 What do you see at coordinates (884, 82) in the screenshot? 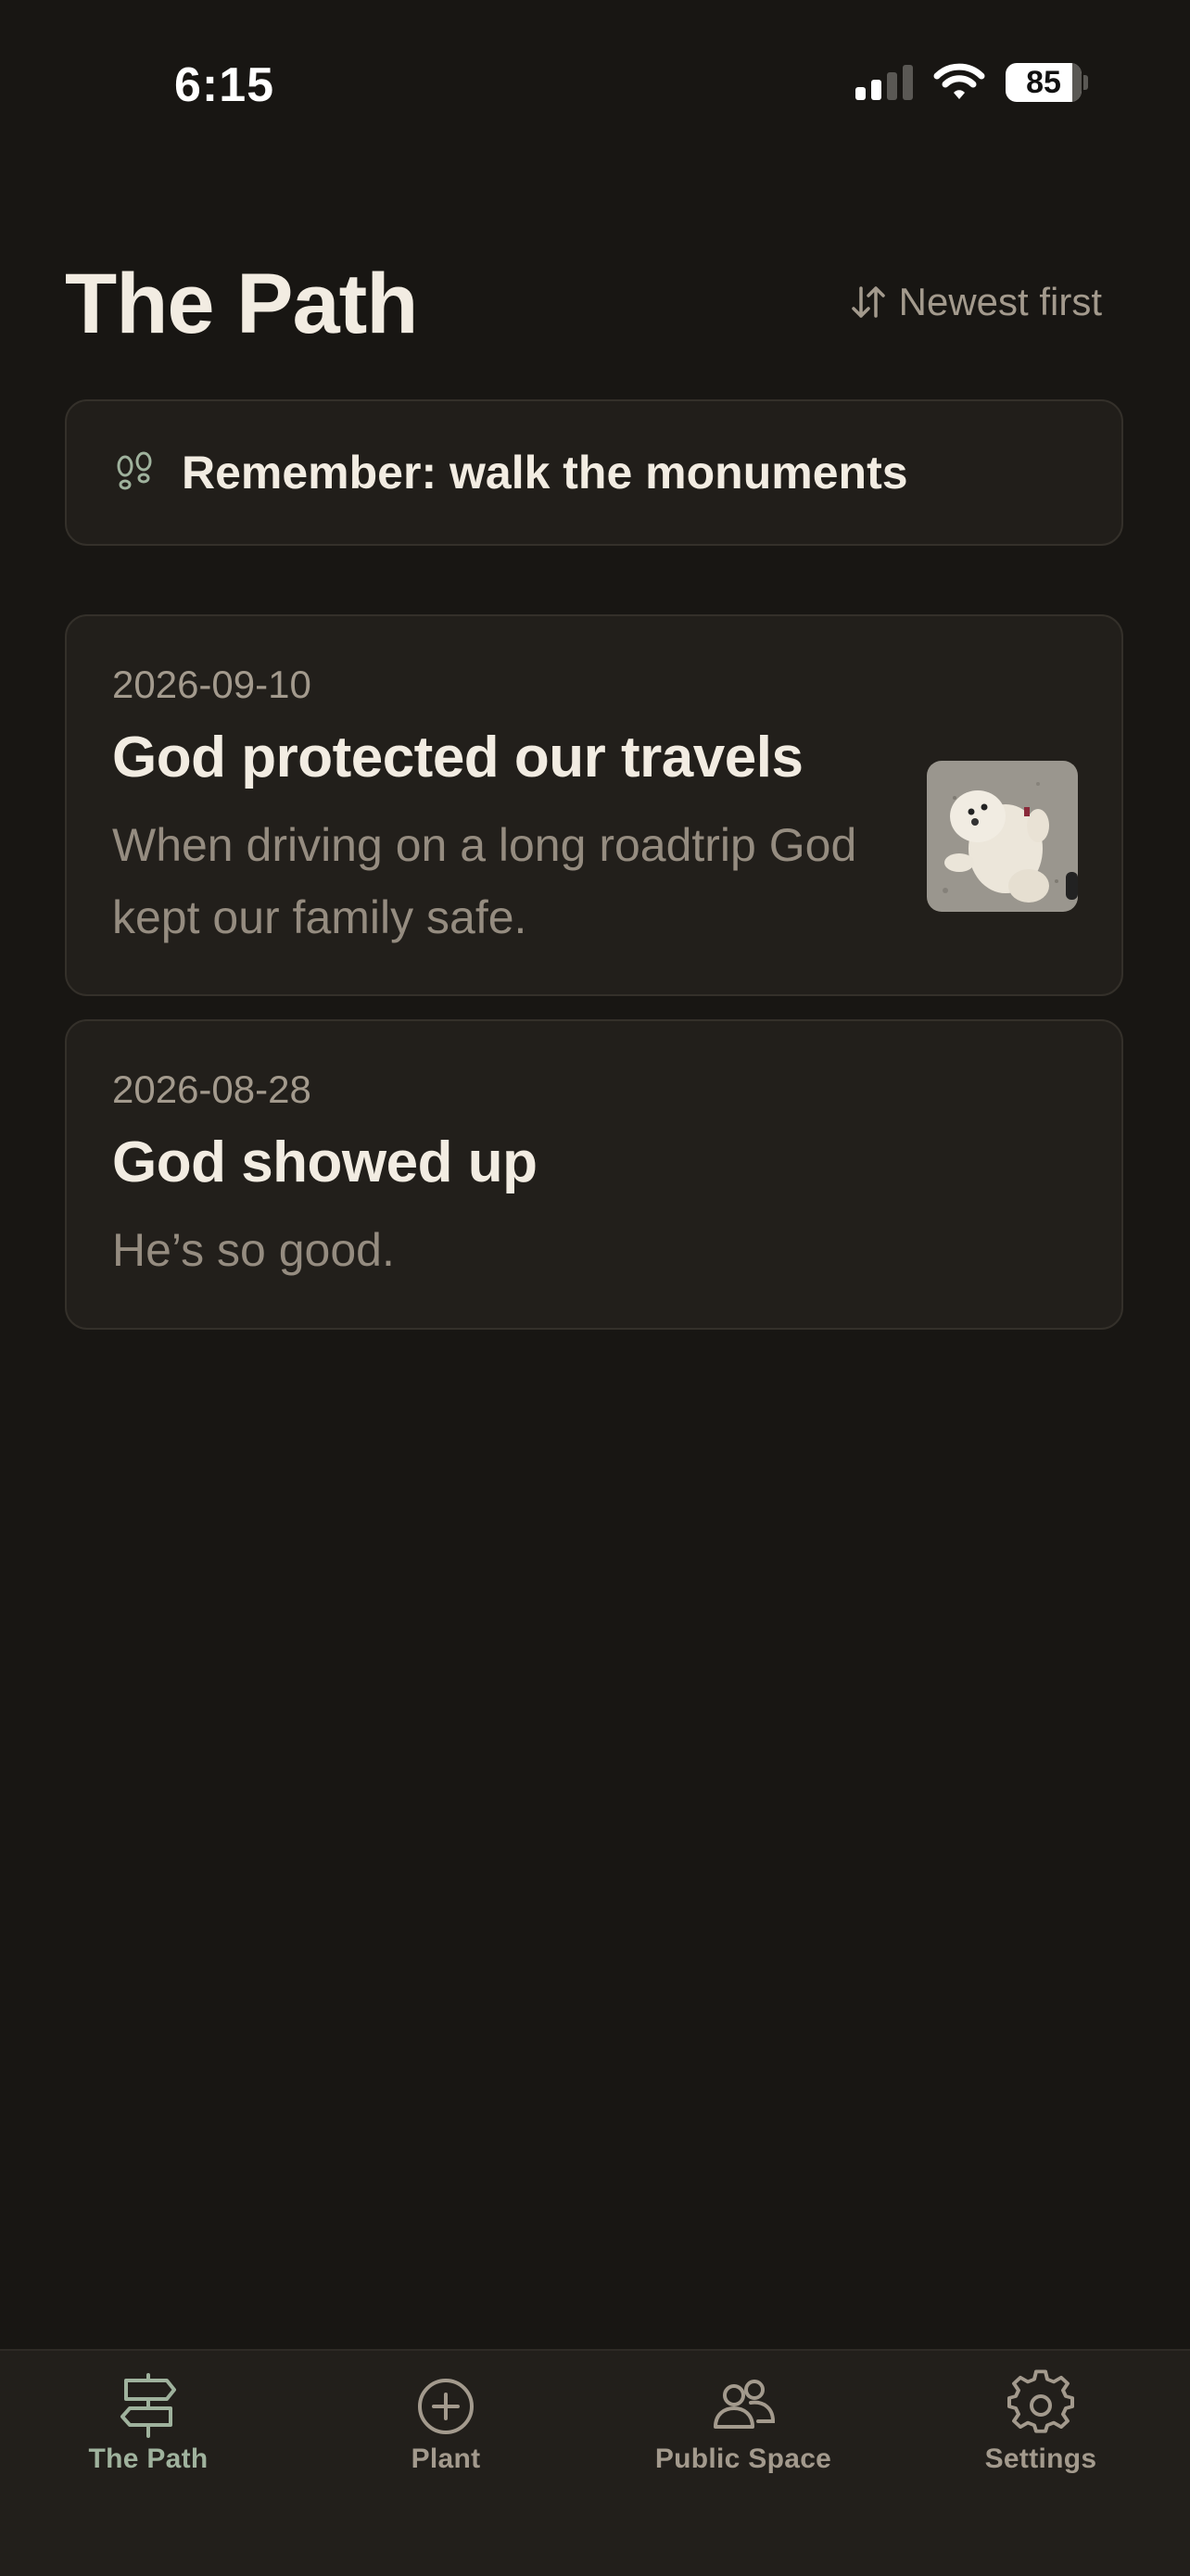
I see `cellular-signal-icon` at bounding box center [884, 82].